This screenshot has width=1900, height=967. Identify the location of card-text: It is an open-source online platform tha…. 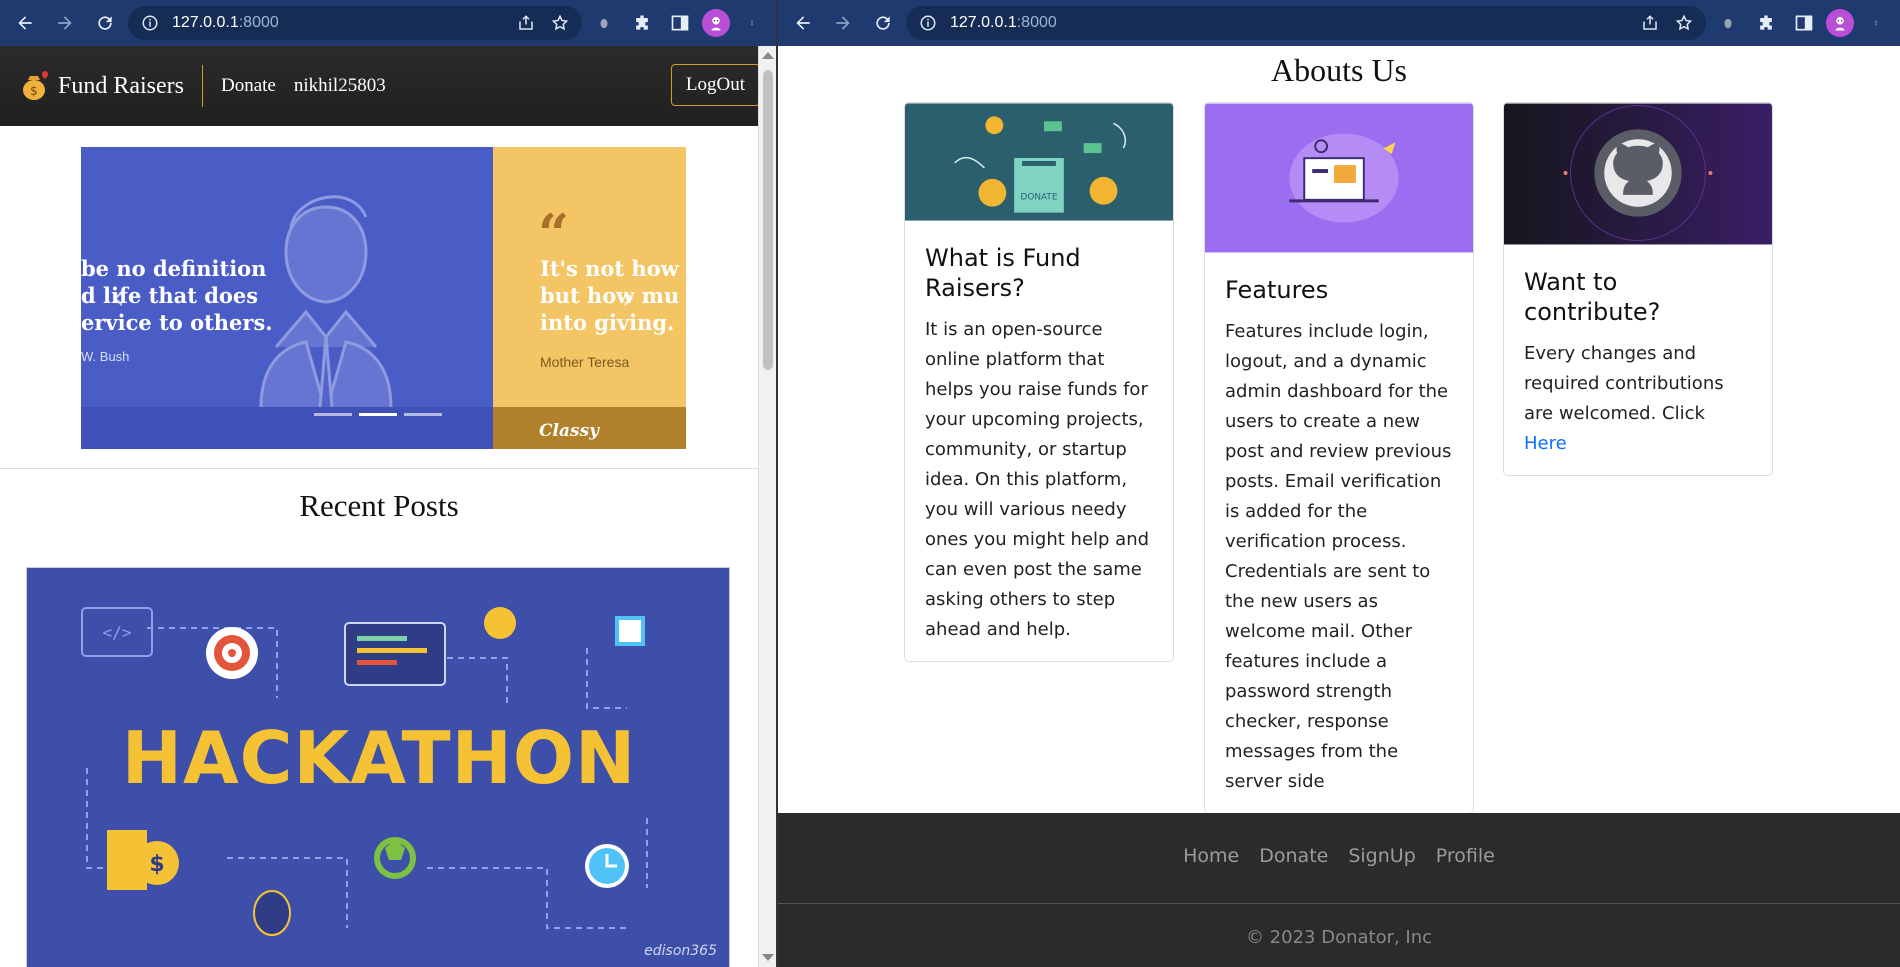
(1037, 479).